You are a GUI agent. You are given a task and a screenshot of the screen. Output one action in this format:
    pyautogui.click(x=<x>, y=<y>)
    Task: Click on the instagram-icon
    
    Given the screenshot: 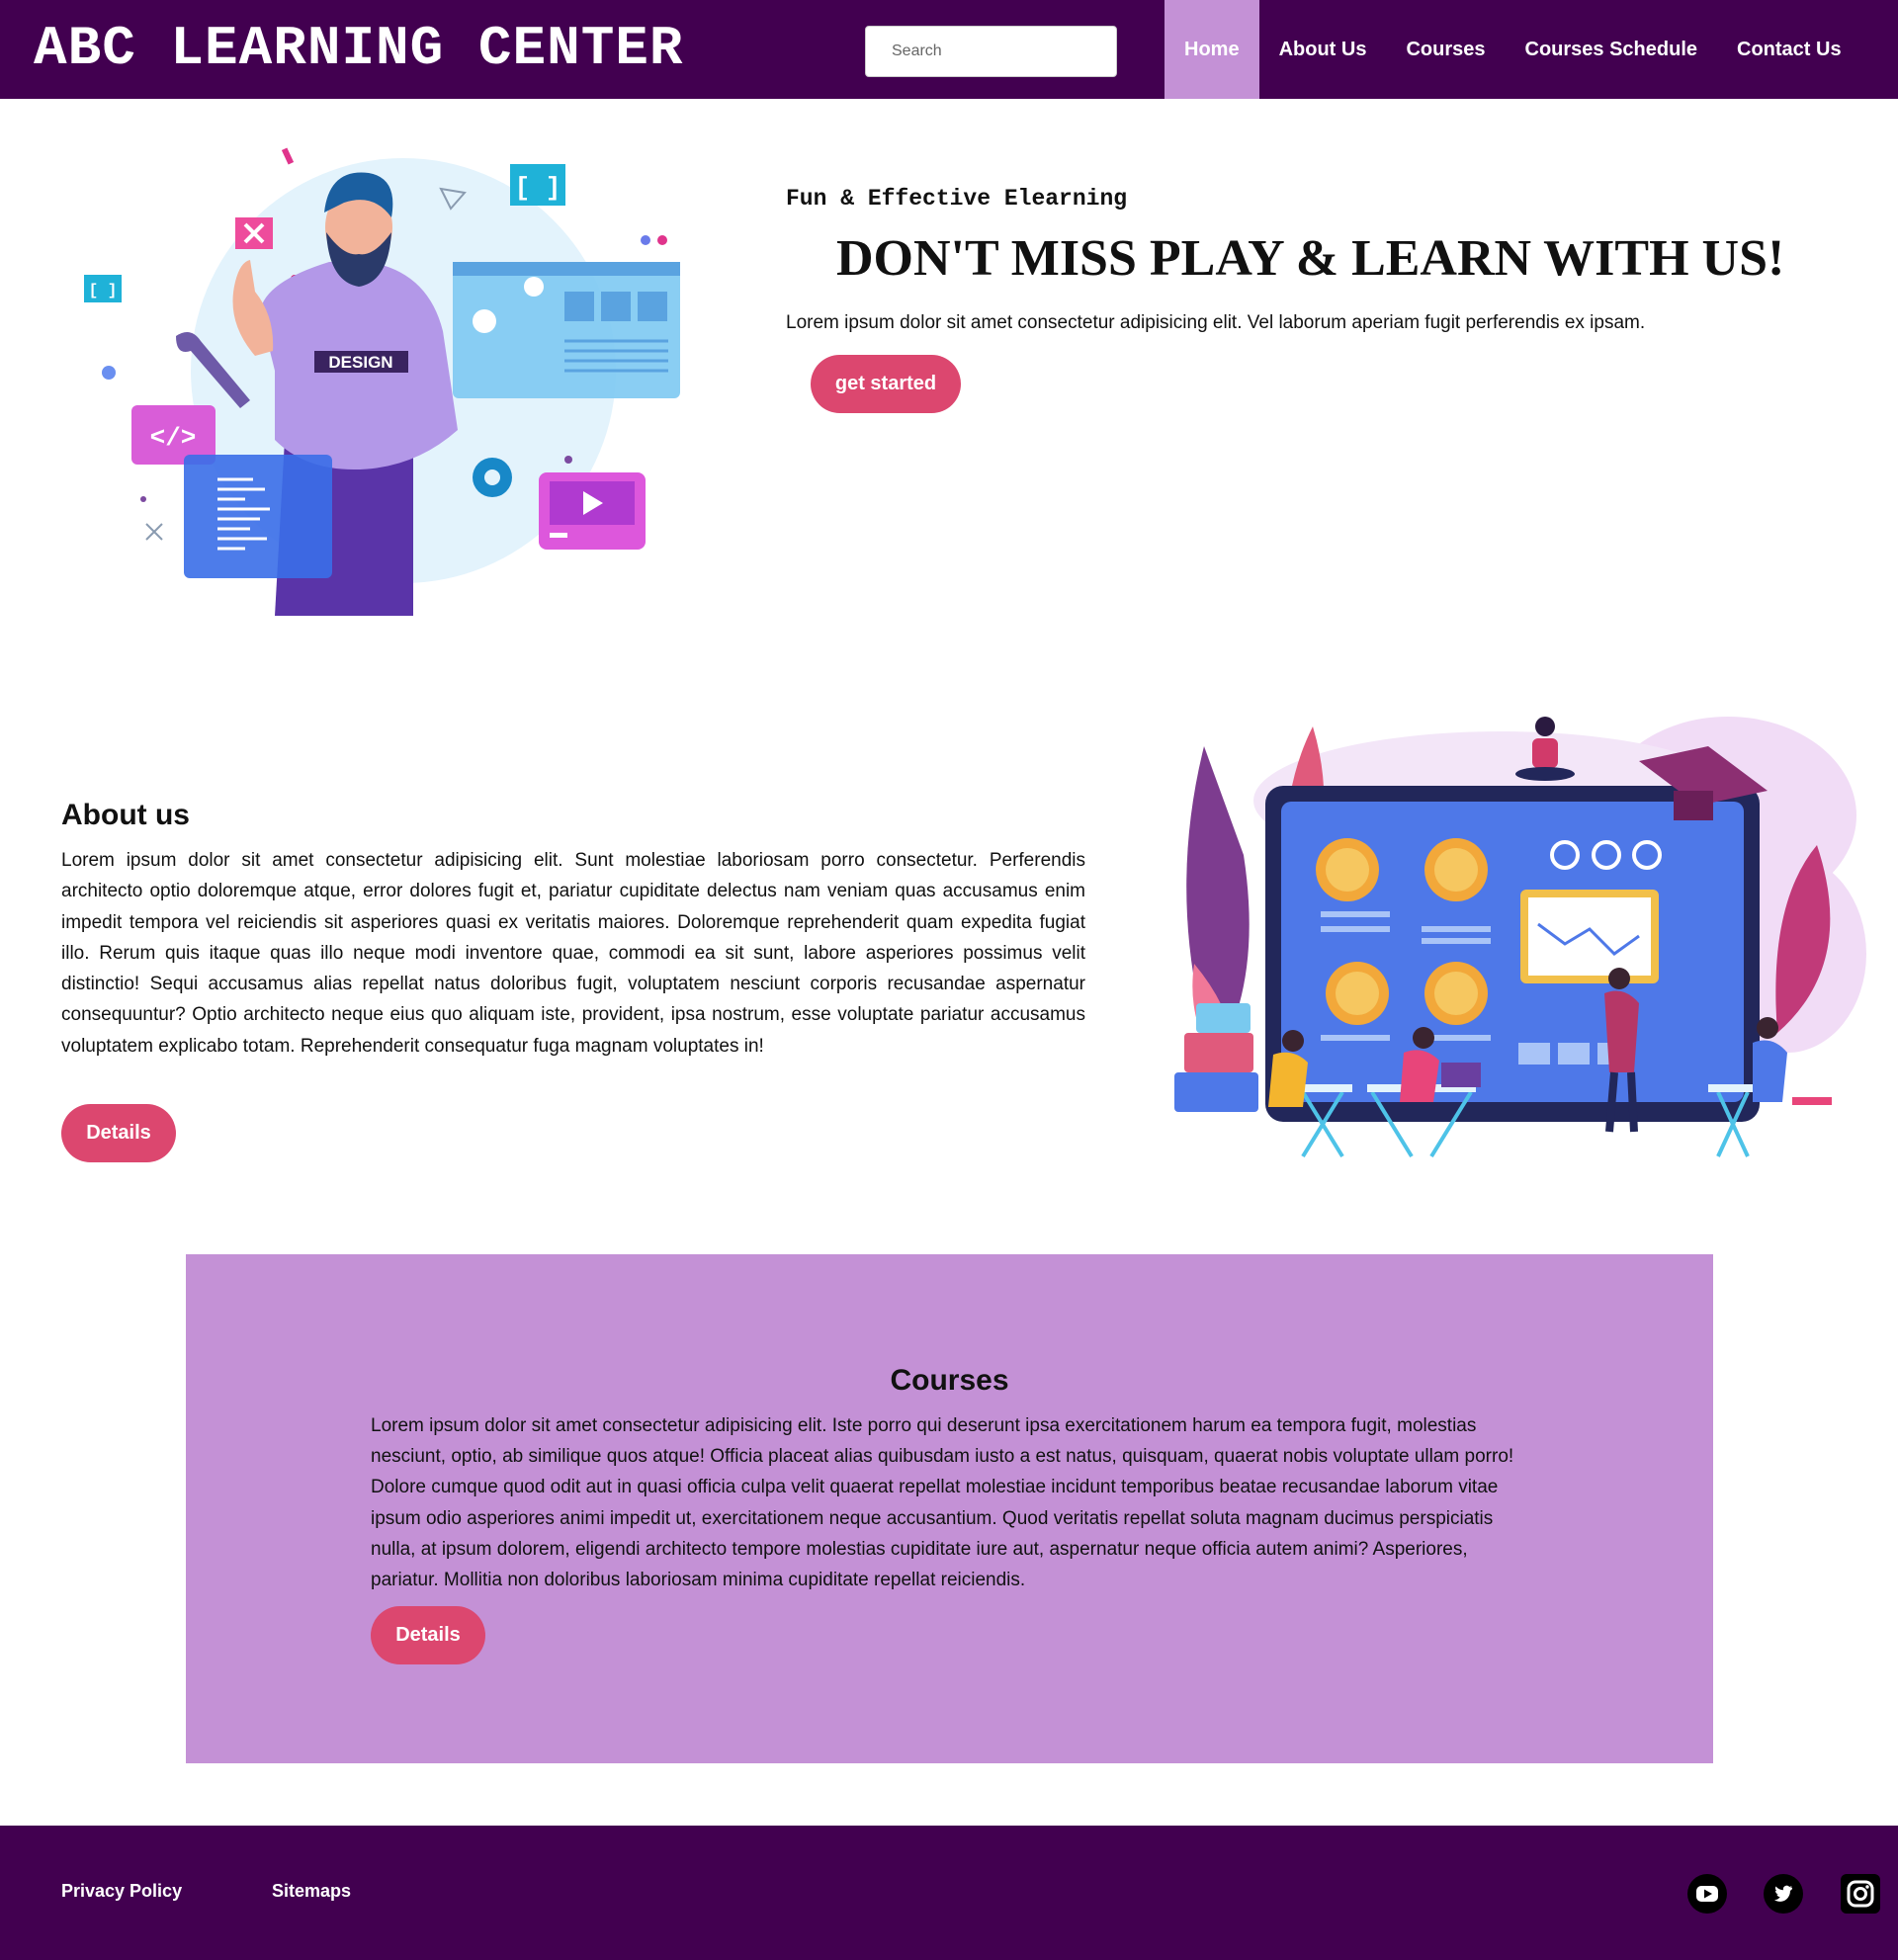 What is the action you would take?
    pyautogui.click(x=1861, y=1894)
    